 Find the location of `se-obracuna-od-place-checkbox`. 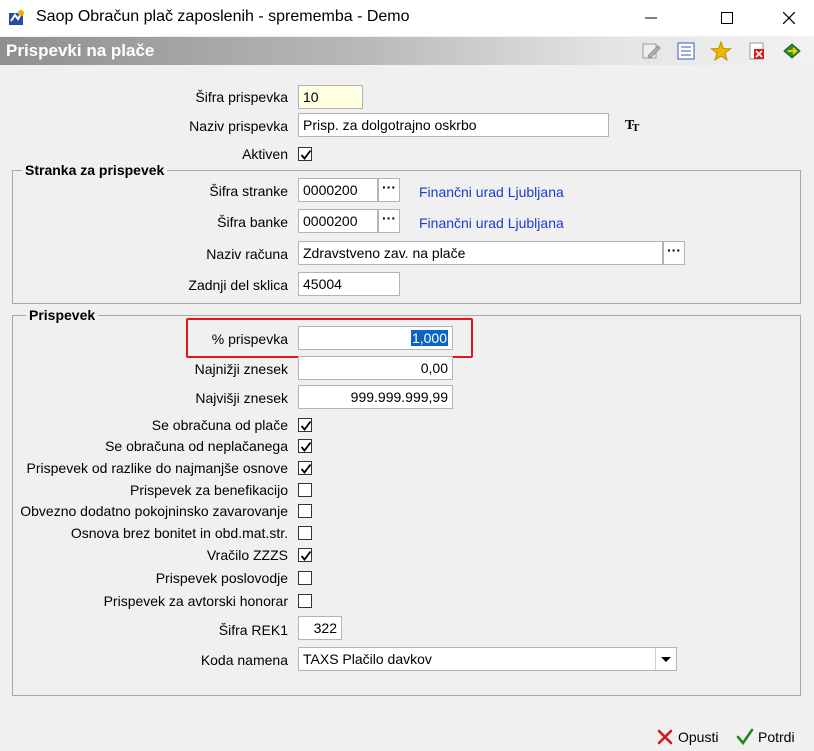

se-obracuna-od-place-checkbox is located at coordinates (305, 425).